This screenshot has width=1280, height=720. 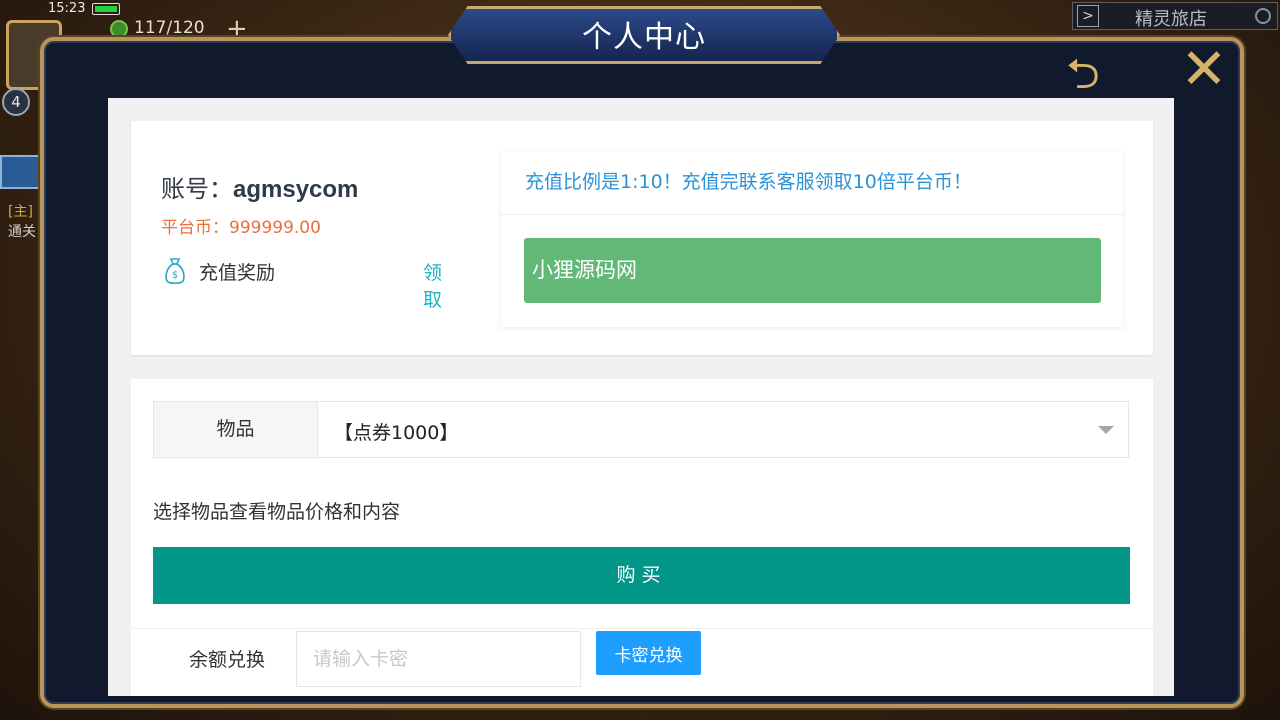 I want to click on close-button: ✕, so click(x=1204, y=71).